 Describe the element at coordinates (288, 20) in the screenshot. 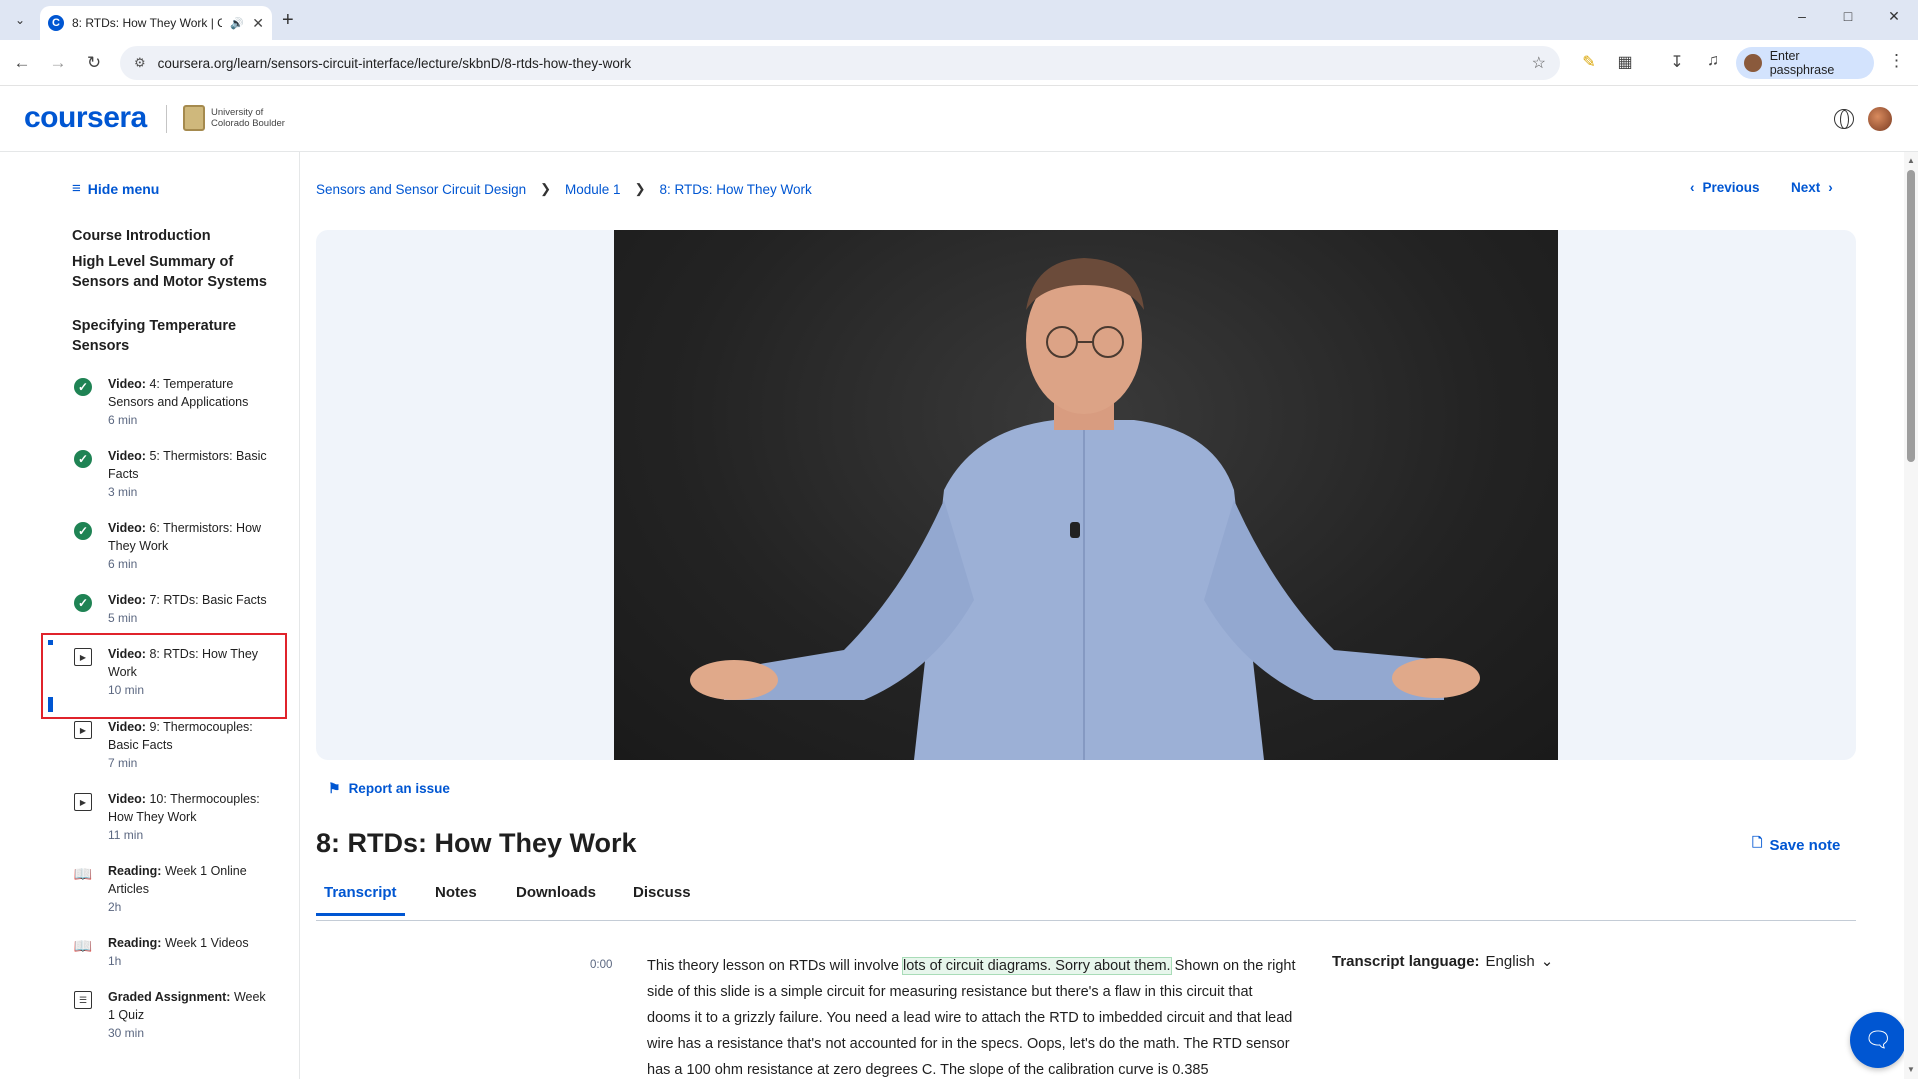

I see `new-tab-plus-icon: +` at that location.